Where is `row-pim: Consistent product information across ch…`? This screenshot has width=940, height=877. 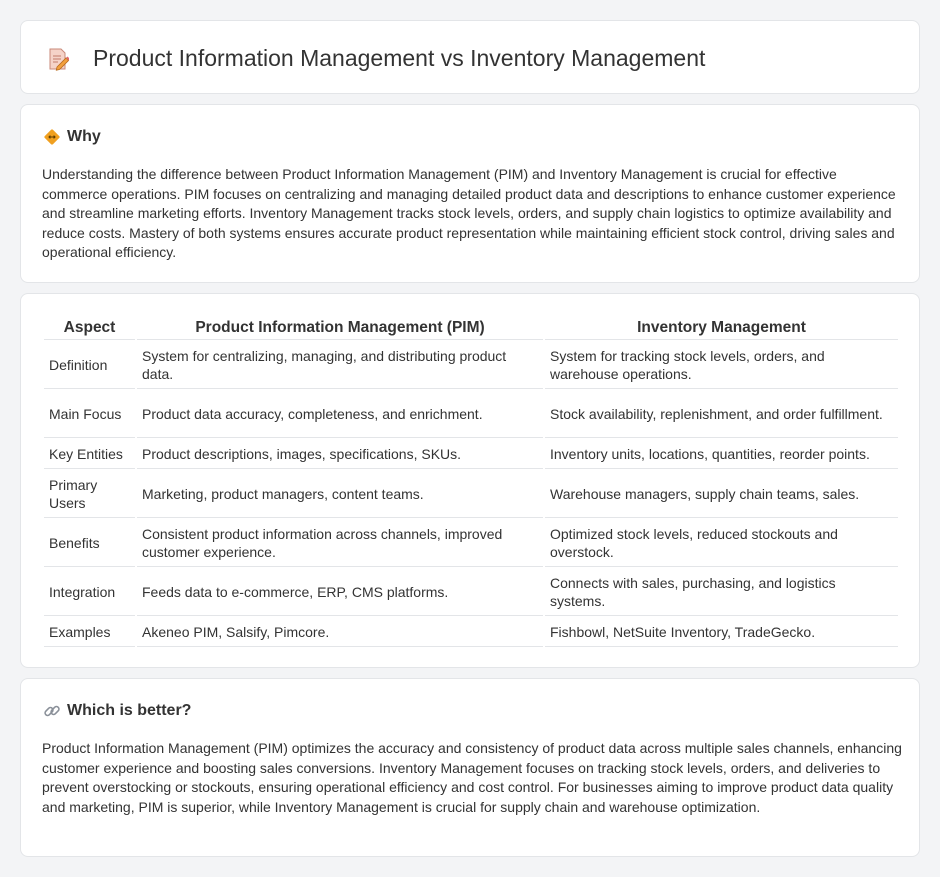 row-pim: Consistent product information across ch… is located at coordinates (340, 543).